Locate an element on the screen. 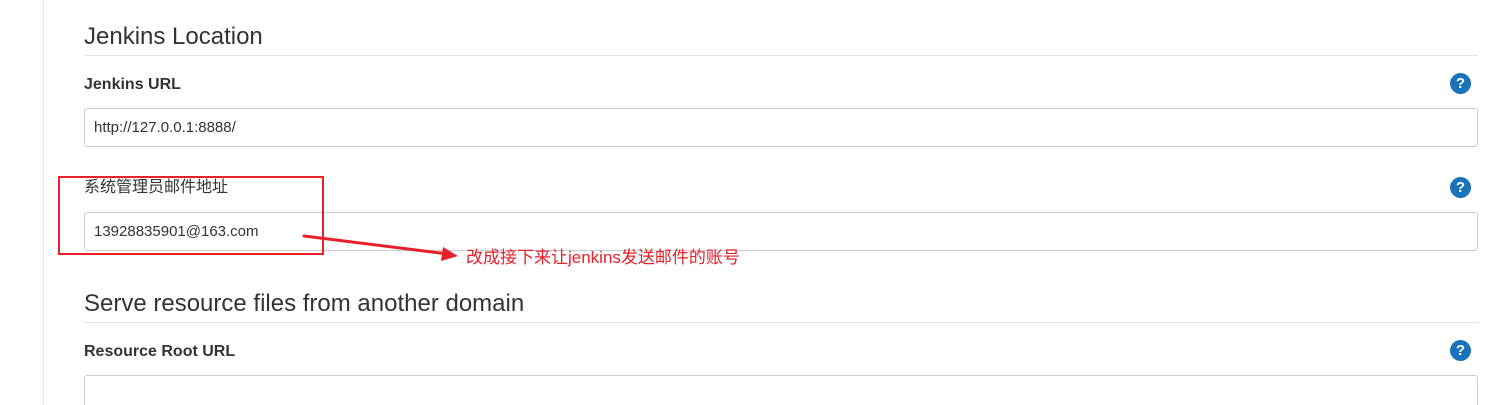 This screenshot has height=405, width=1488. jenkins-url-label: Jenkins URL is located at coordinates (132, 84).